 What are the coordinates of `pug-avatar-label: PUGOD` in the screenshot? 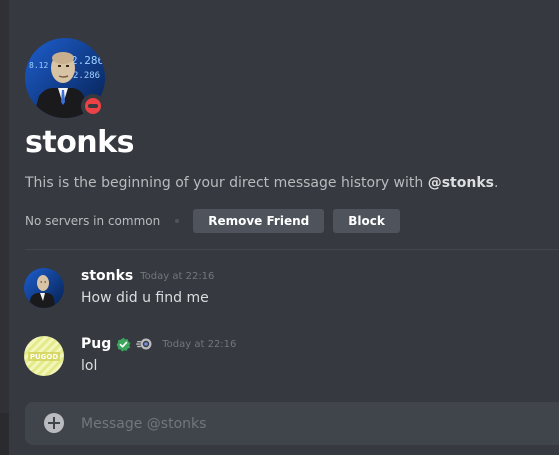 It's located at (44, 357).